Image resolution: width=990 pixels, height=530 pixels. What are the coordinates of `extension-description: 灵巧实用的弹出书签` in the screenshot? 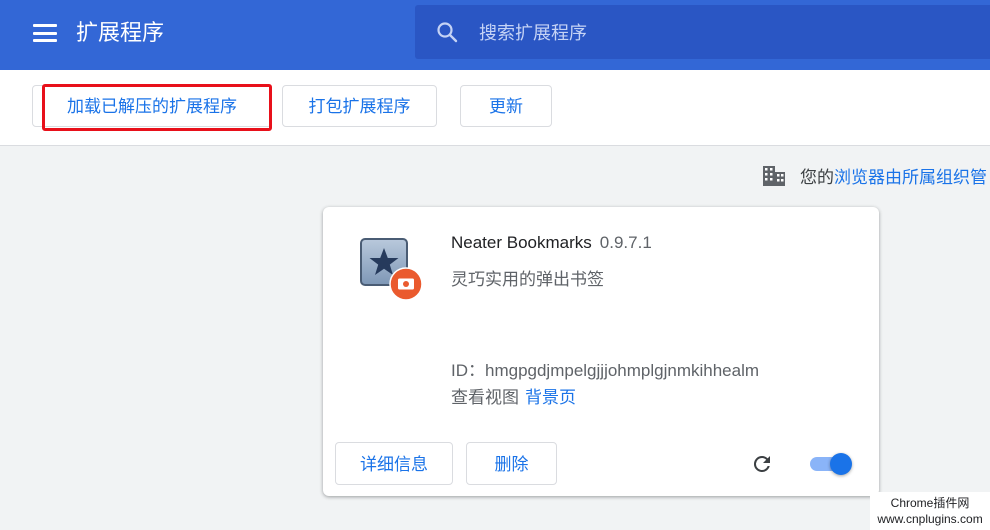 It's located at (527, 279).